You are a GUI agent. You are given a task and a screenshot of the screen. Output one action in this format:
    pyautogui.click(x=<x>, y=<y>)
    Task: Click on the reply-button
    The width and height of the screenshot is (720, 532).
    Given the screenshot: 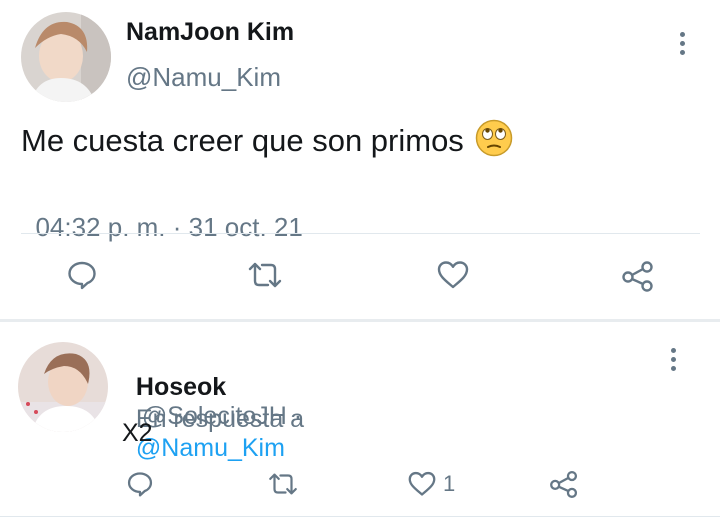 What is the action you would take?
    pyautogui.click(x=82, y=275)
    